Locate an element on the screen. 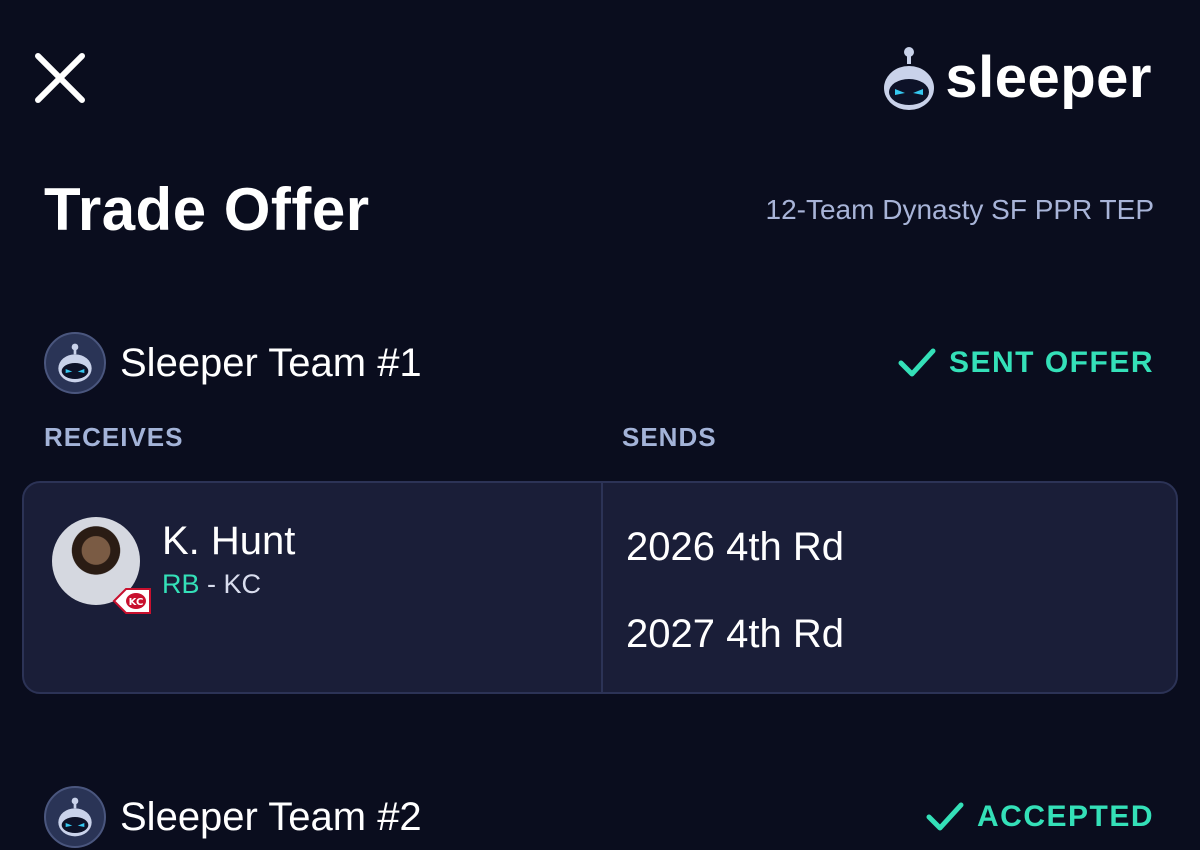  status-badge: ACCEPTED is located at coordinates (1039, 817).